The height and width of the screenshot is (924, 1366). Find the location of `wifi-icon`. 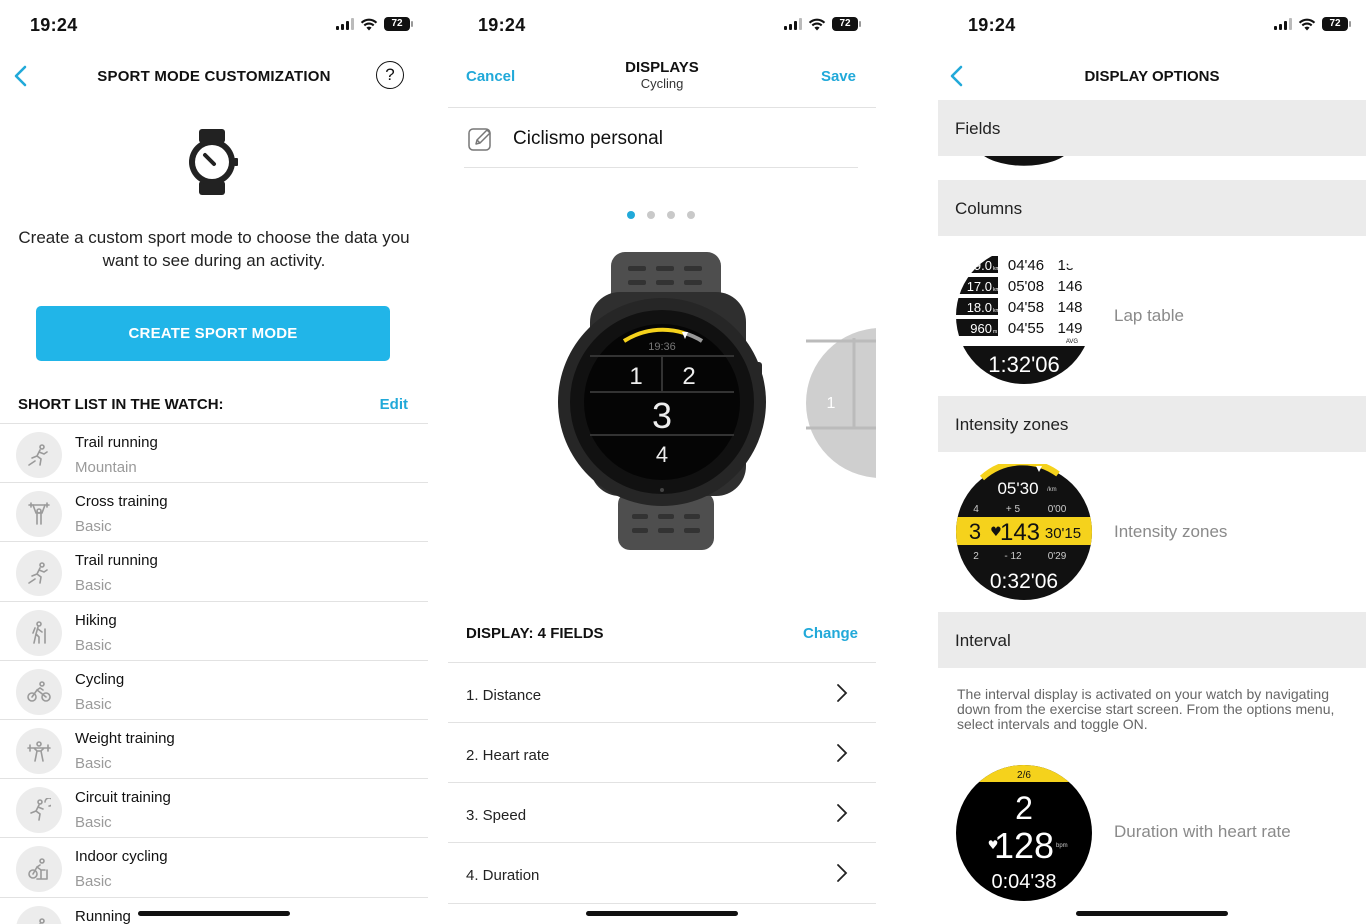

wifi-icon is located at coordinates (369, 24).